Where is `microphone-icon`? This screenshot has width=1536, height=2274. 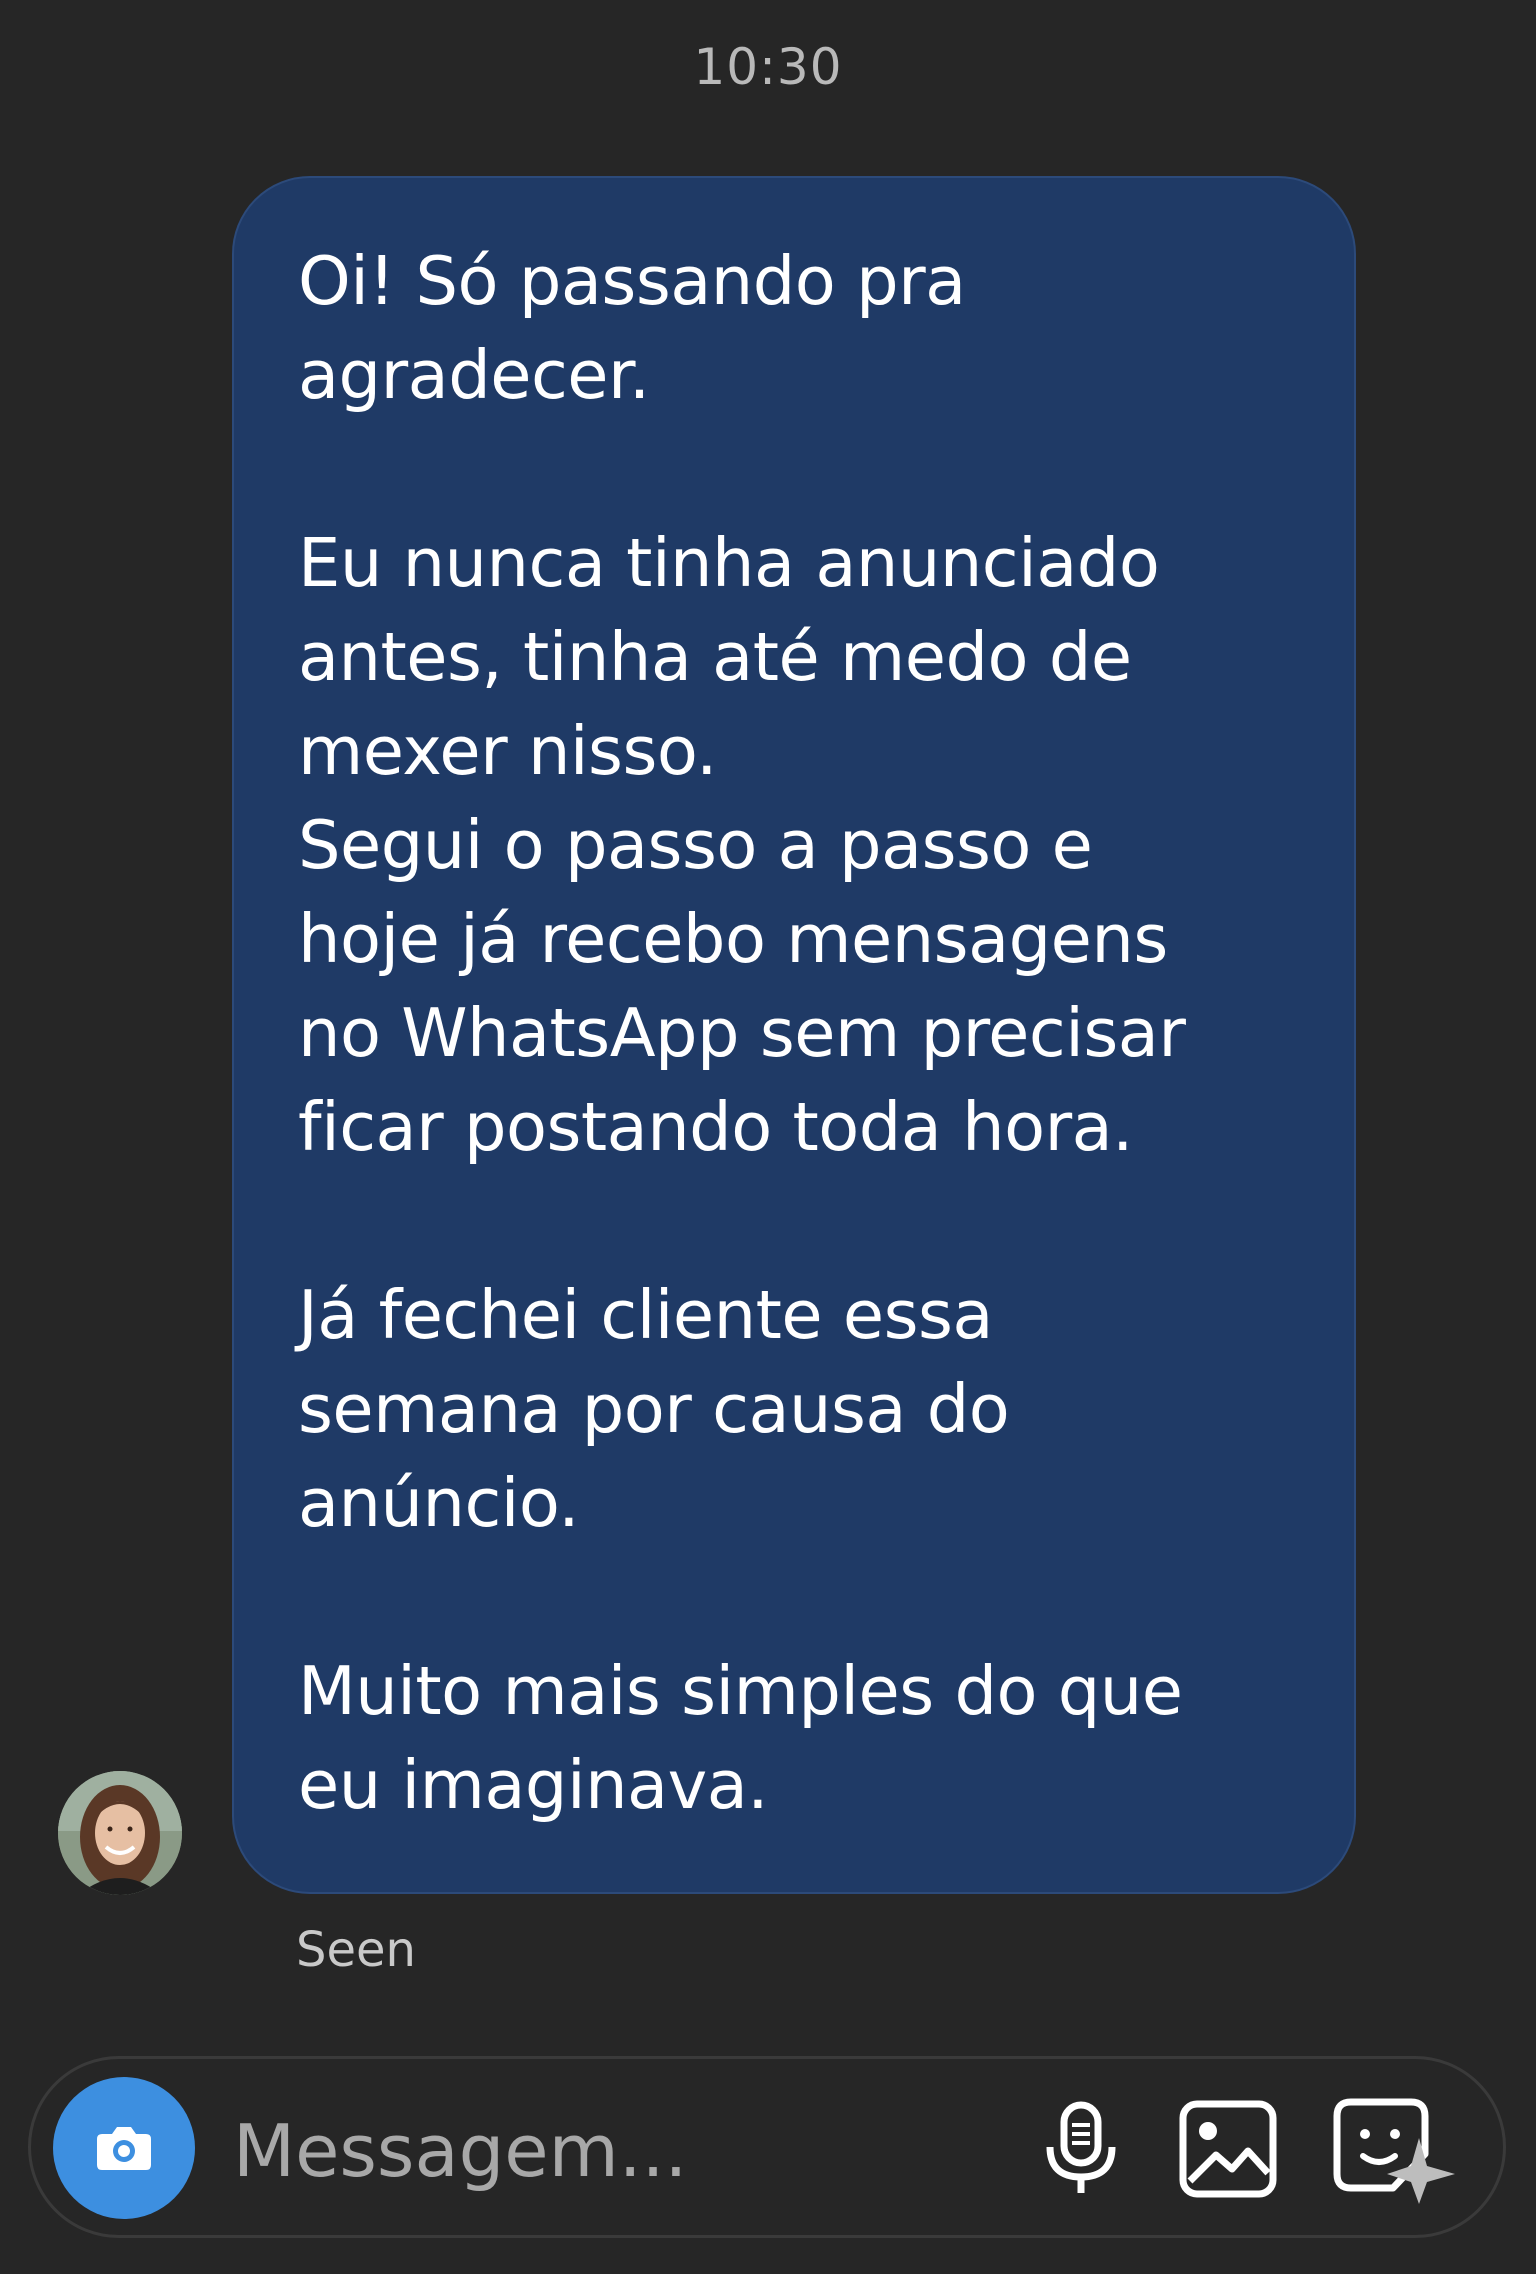
microphone-icon is located at coordinates (1081, 2147).